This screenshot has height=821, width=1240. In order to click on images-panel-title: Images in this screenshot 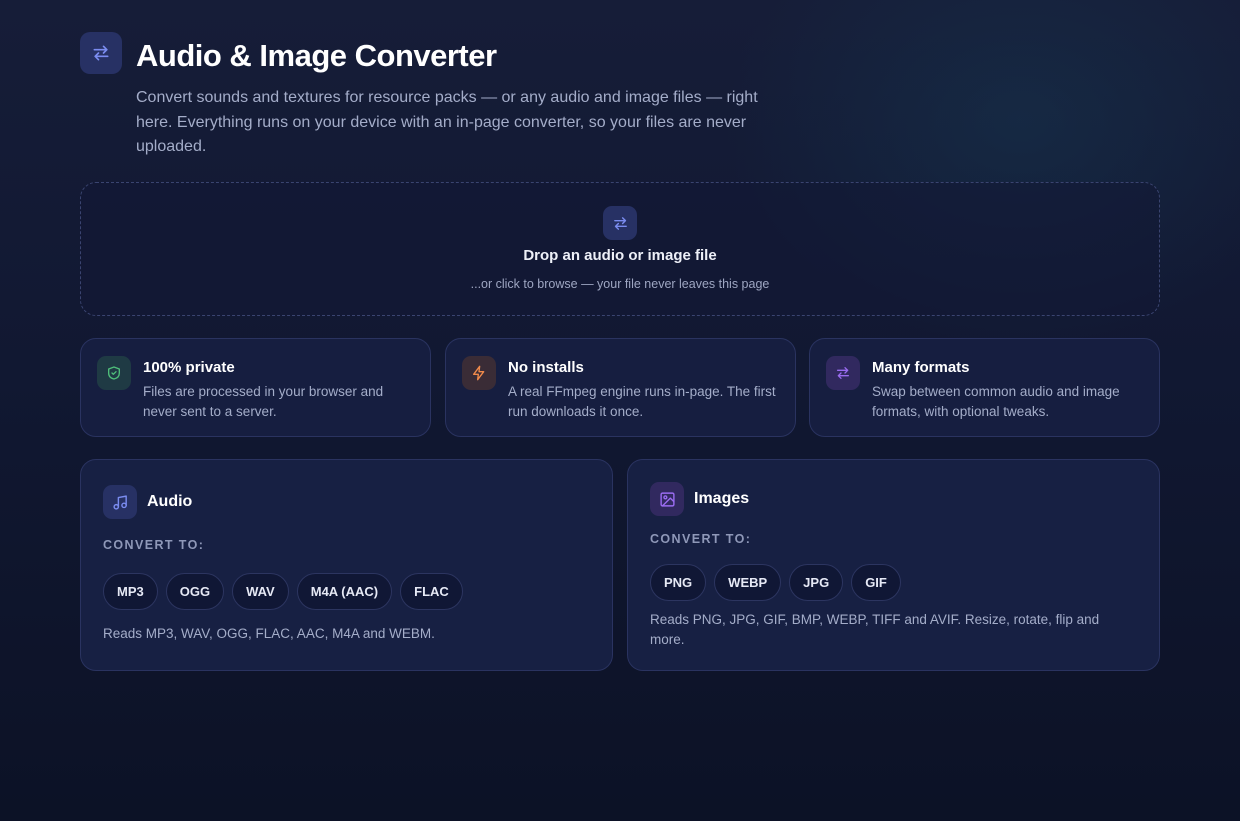, I will do `click(722, 498)`.